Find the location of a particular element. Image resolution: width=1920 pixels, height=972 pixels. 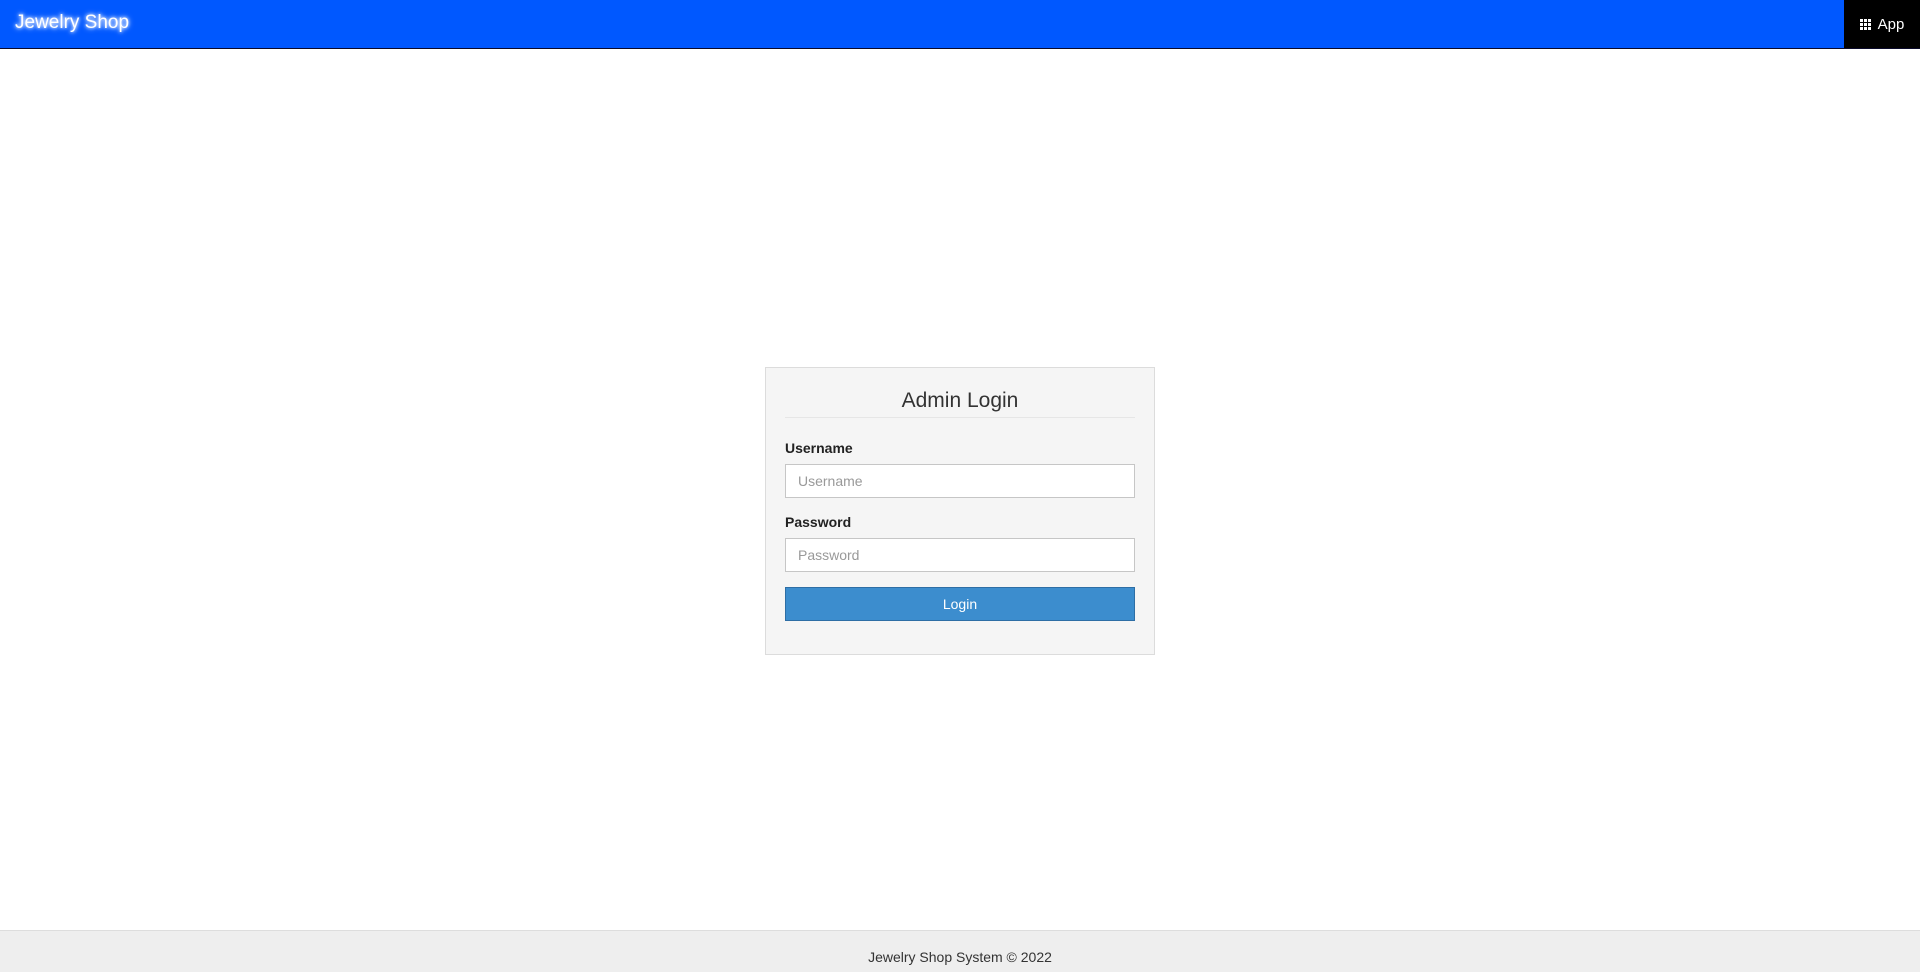

login-title: Admin Login is located at coordinates (960, 393).